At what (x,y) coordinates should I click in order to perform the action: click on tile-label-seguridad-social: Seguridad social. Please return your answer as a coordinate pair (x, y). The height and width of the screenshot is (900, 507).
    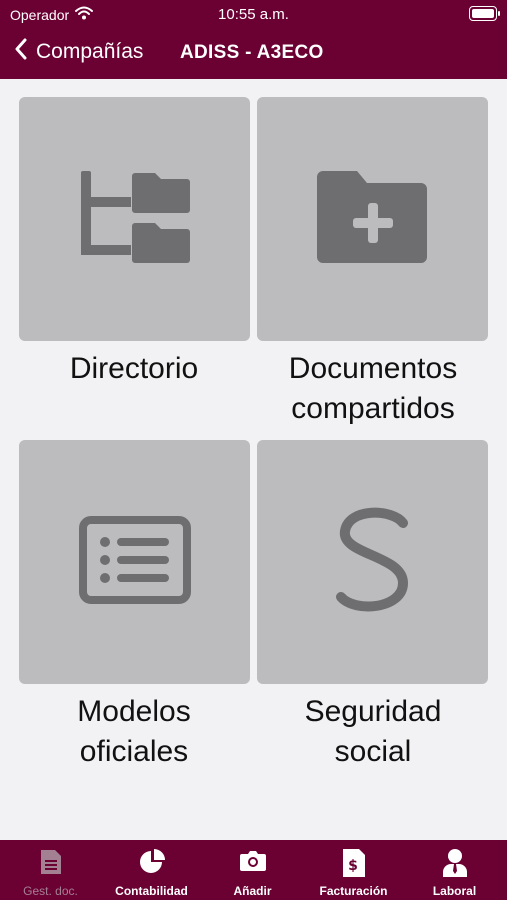
    Looking at the image, I should click on (373, 732).